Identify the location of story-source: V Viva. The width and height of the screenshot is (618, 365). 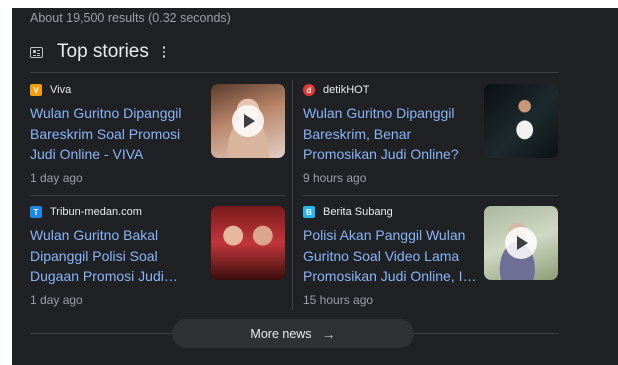
(50, 90).